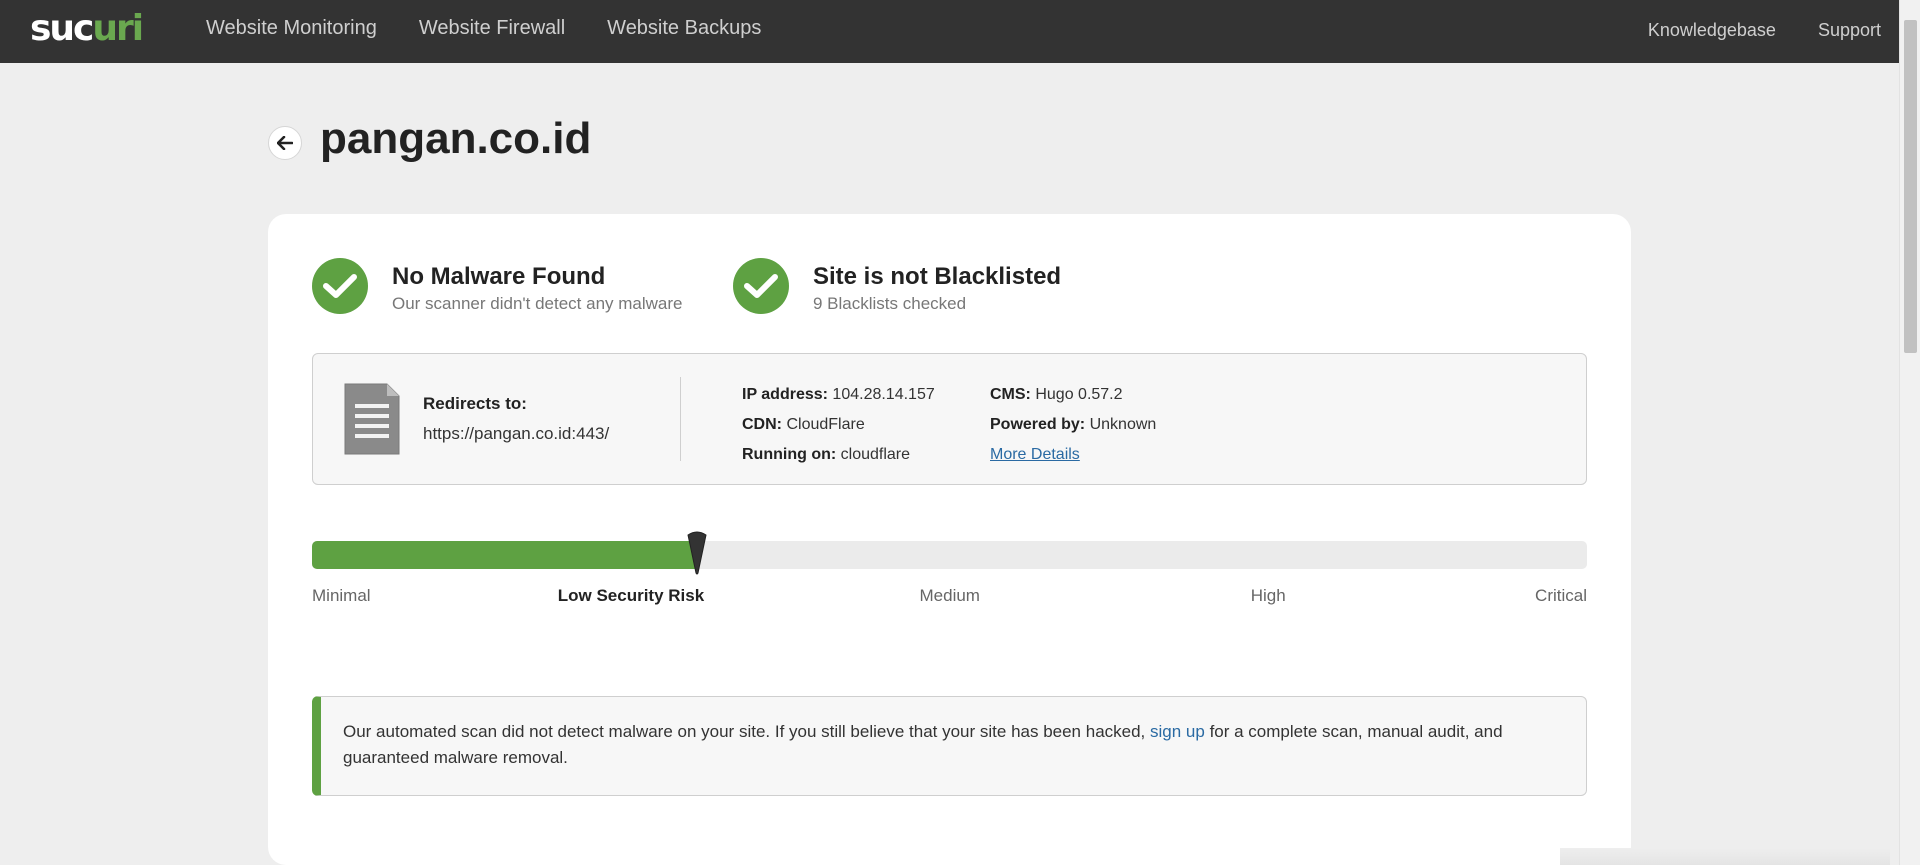 This screenshot has height=865, width=1920. Describe the element at coordinates (838, 455) in the screenshot. I see `running-on-row: Running on: cloudflare` at that location.